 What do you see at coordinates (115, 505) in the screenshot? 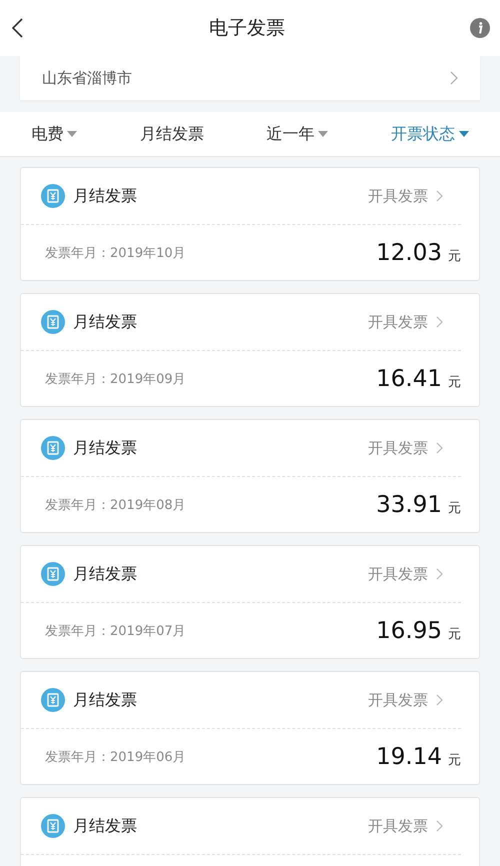
I see `invoice-period: 发票年月：2019年08月` at bounding box center [115, 505].